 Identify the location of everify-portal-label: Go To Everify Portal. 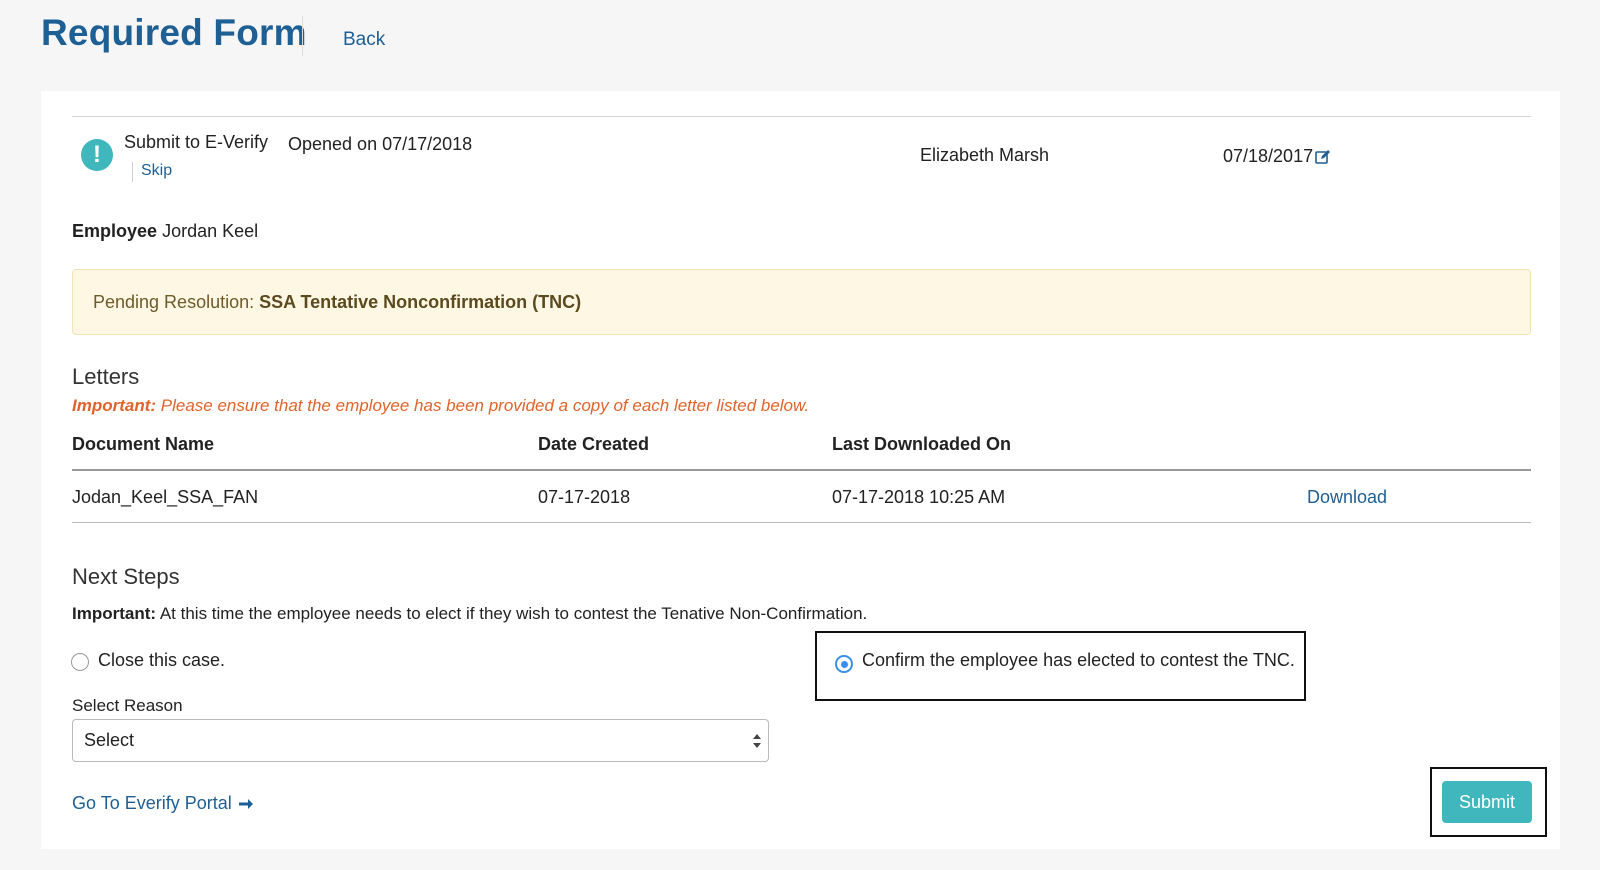
(152, 803).